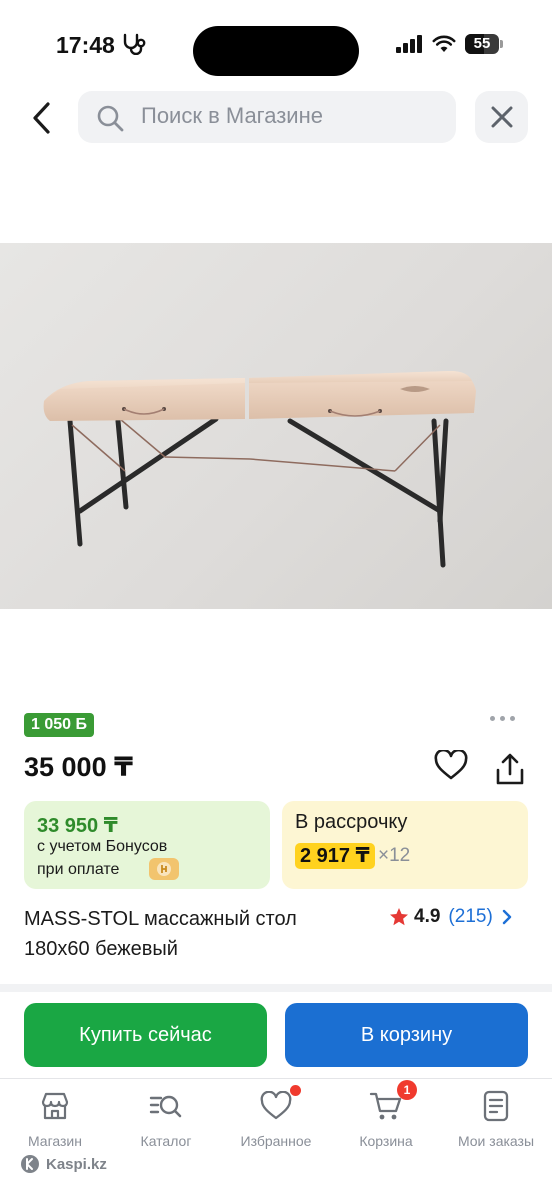  What do you see at coordinates (59, 725) in the screenshot?
I see `bonus-badge: 1 050 Б` at bounding box center [59, 725].